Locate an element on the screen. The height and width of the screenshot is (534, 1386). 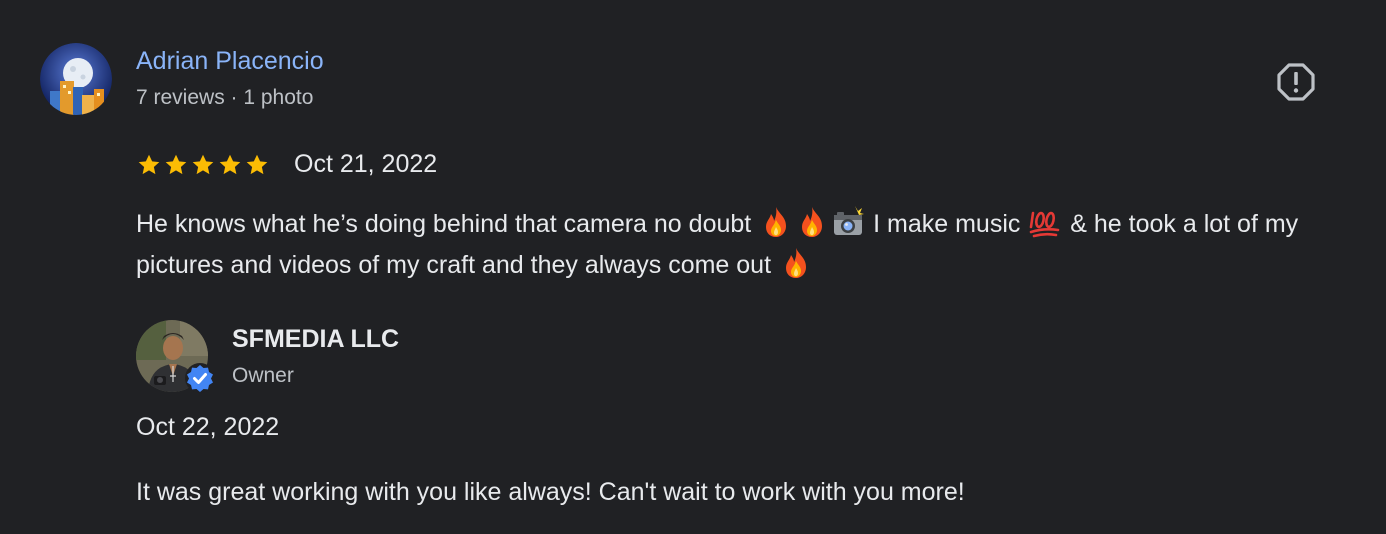
verified-badge-icon is located at coordinates (200, 378).